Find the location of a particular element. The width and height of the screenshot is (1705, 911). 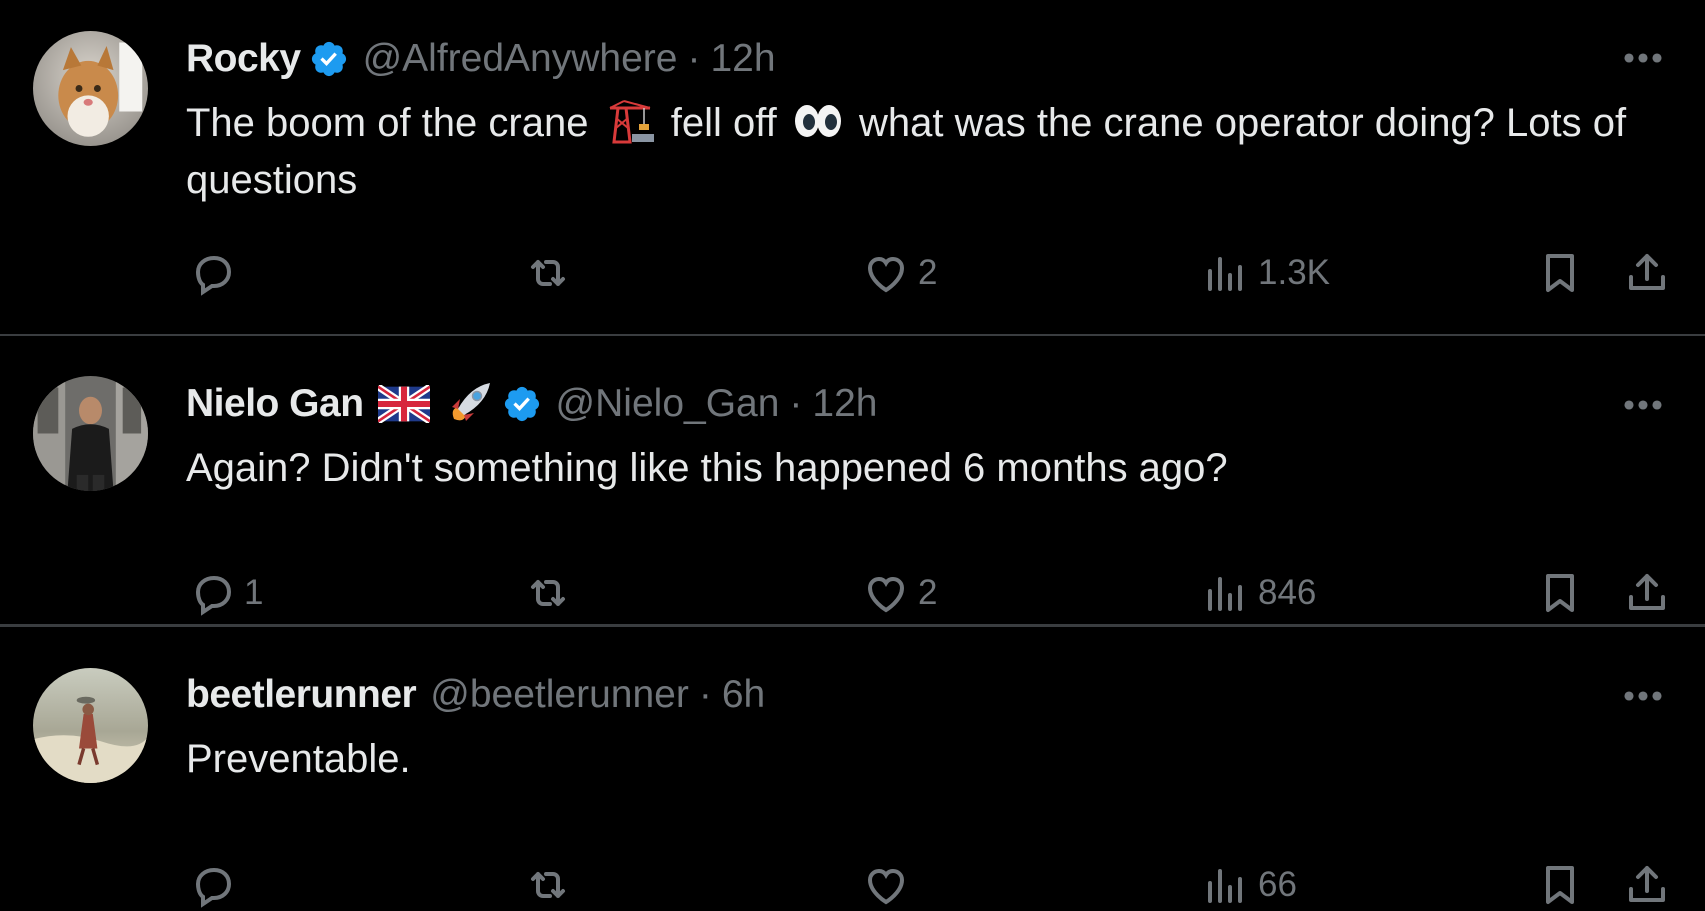

tweet-text-part: The boom of the crane is located at coordinates (387, 123).